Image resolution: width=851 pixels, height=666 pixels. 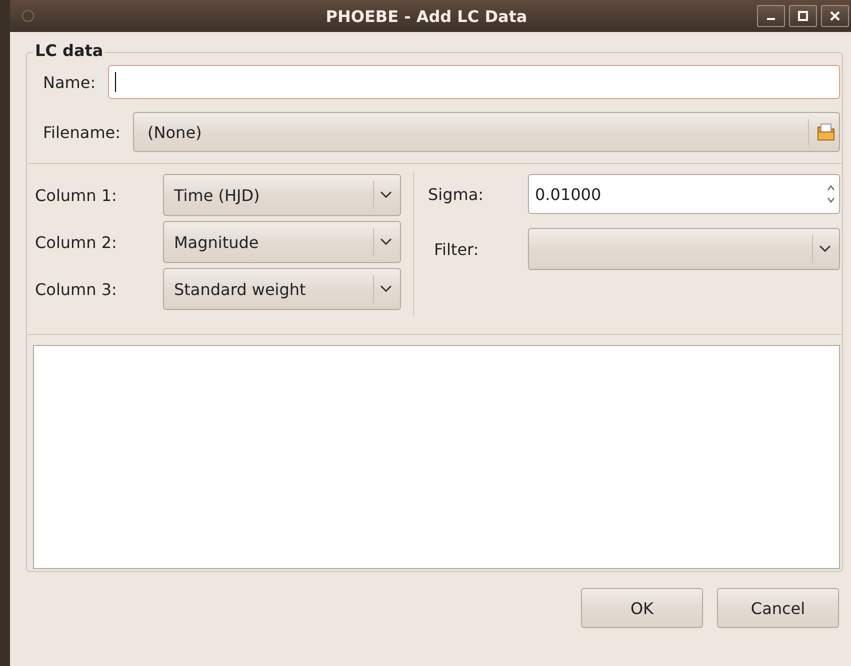 I want to click on close-icon, so click(x=835, y=16).